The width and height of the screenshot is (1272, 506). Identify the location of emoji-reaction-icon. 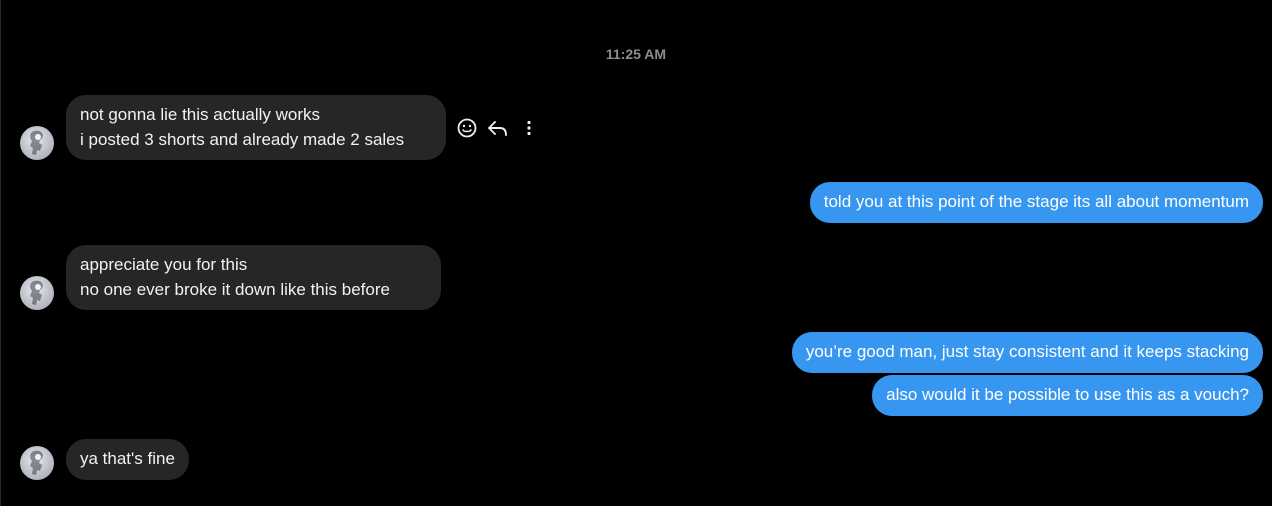
(467, 128).